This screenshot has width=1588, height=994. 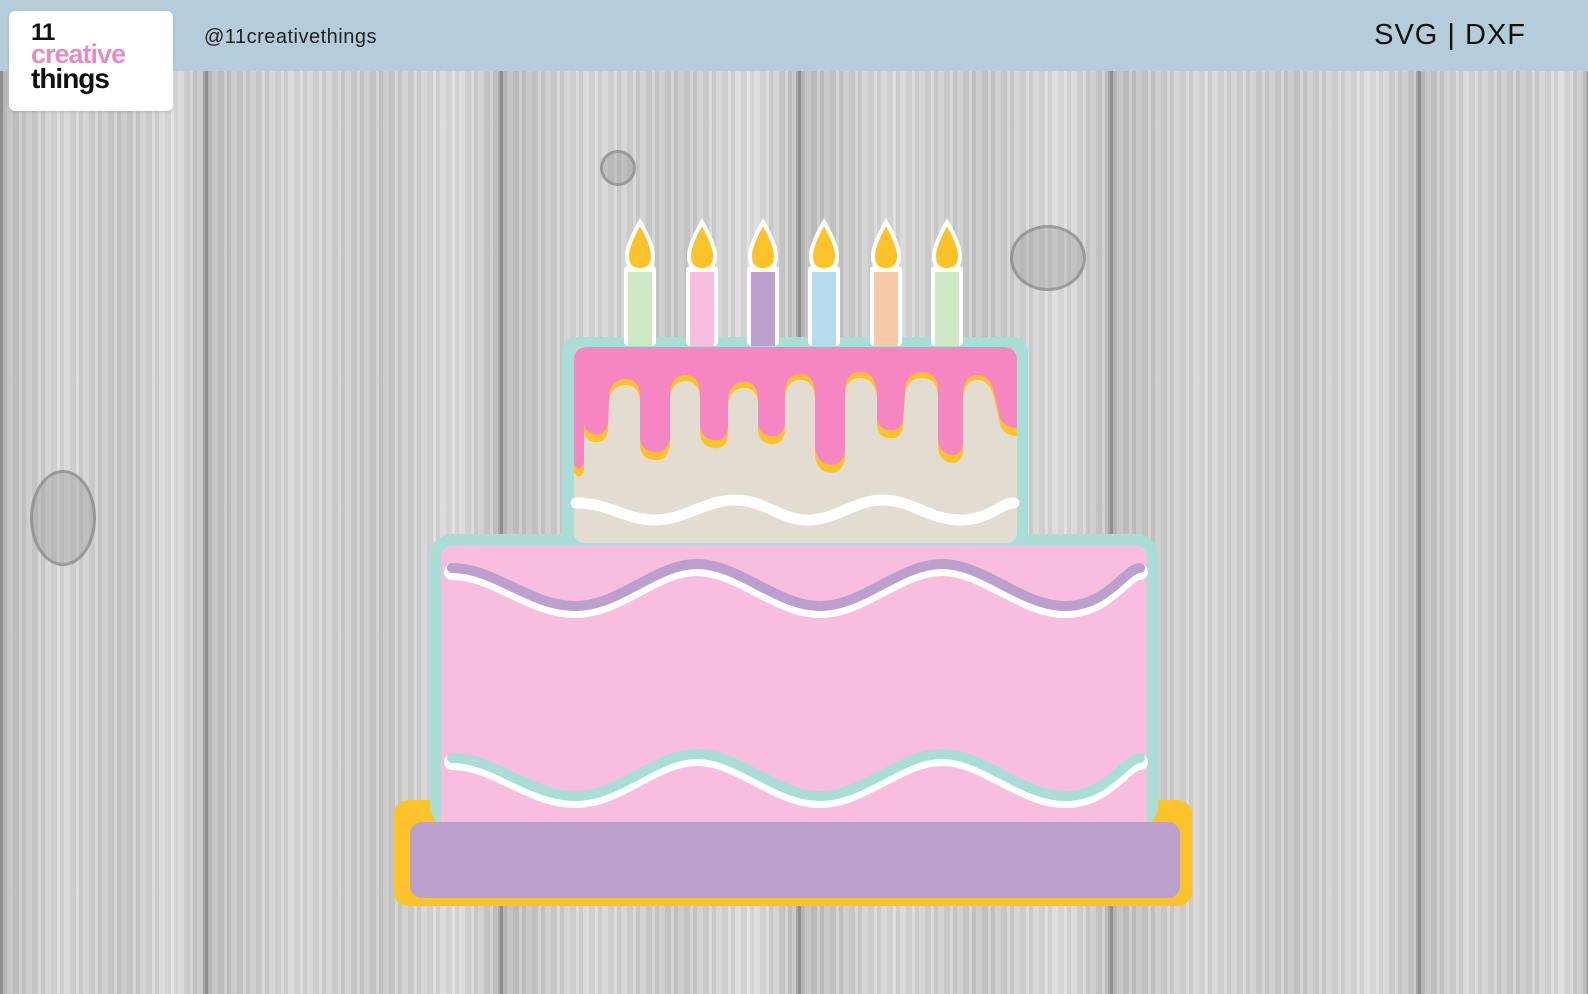 I want to click on cake-board, so click(x=795, y=860).